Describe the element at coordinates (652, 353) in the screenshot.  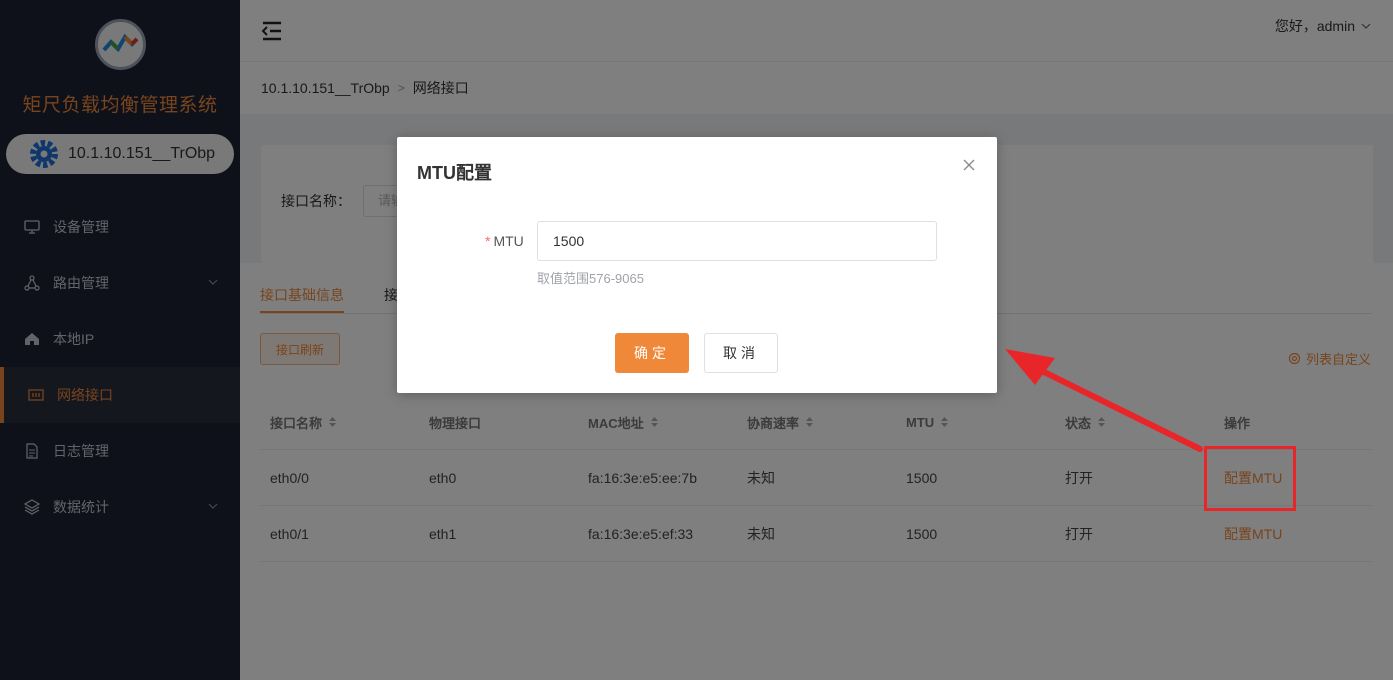
I see `confirm-button: 确定` at that location.